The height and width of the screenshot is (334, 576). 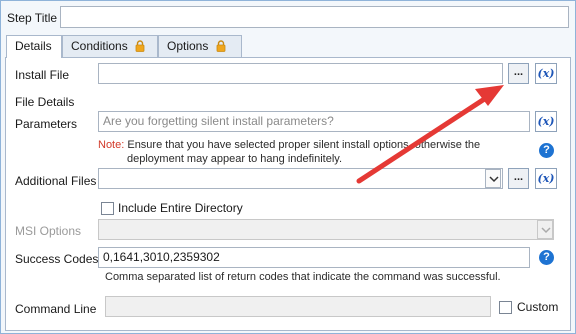 I want to click on tab-details-label: Details, so click(x=33, y=46).